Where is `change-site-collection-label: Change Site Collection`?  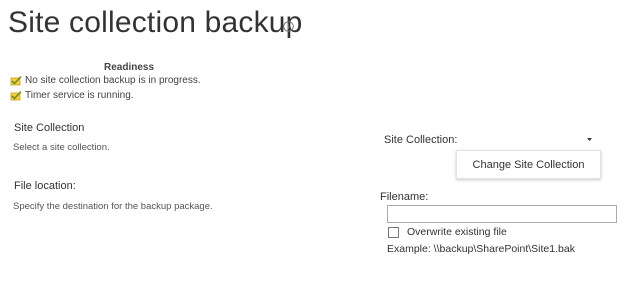 change-site-collection-label: Change Site Collection is located at coordinates (528, 164).